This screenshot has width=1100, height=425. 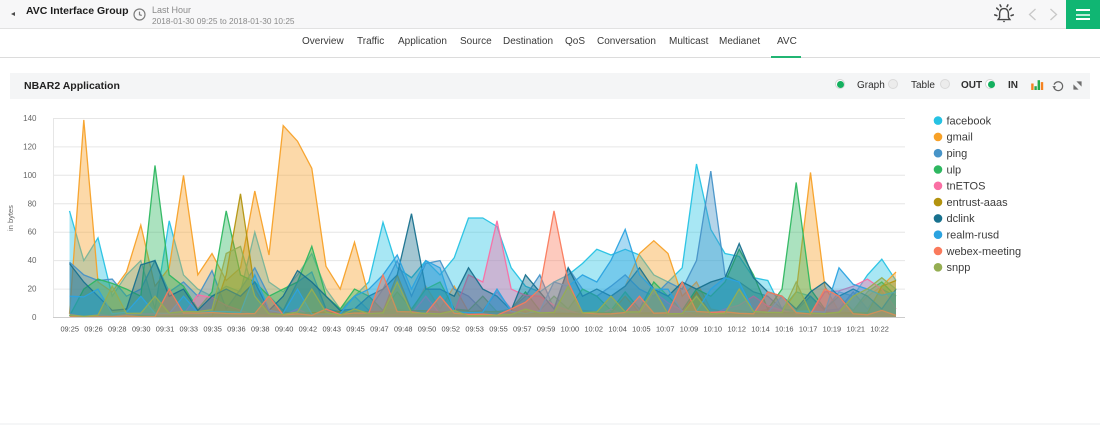 I want to click on svg-text: 10:05, so click(x=641, y=329).